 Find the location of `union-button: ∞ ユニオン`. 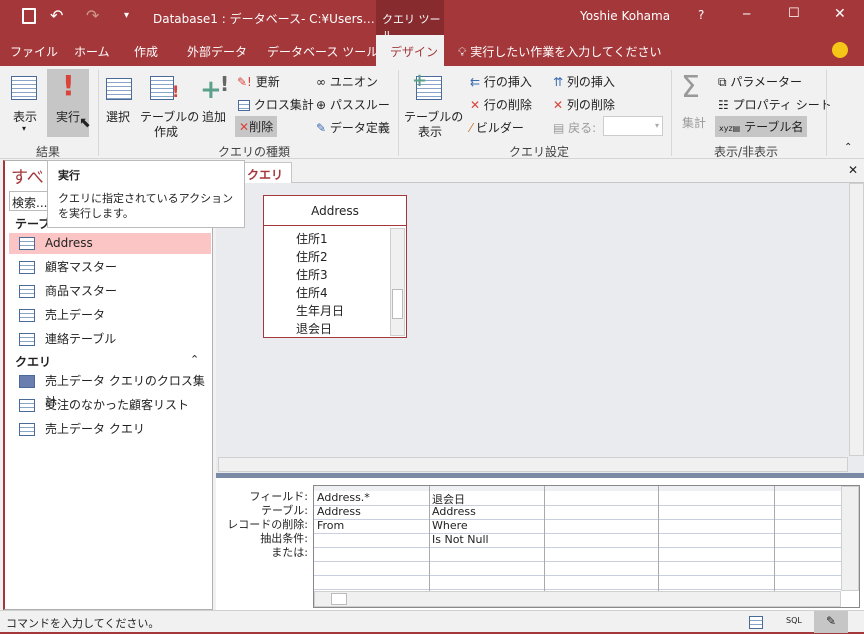

union-button: ∞ ユニオン is located at coordinates (347, 81).